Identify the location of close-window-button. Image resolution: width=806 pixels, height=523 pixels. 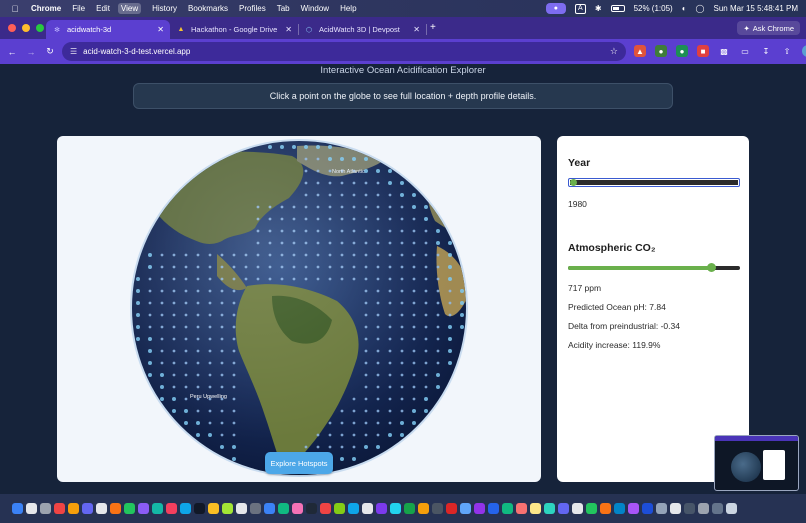
(12, 28).